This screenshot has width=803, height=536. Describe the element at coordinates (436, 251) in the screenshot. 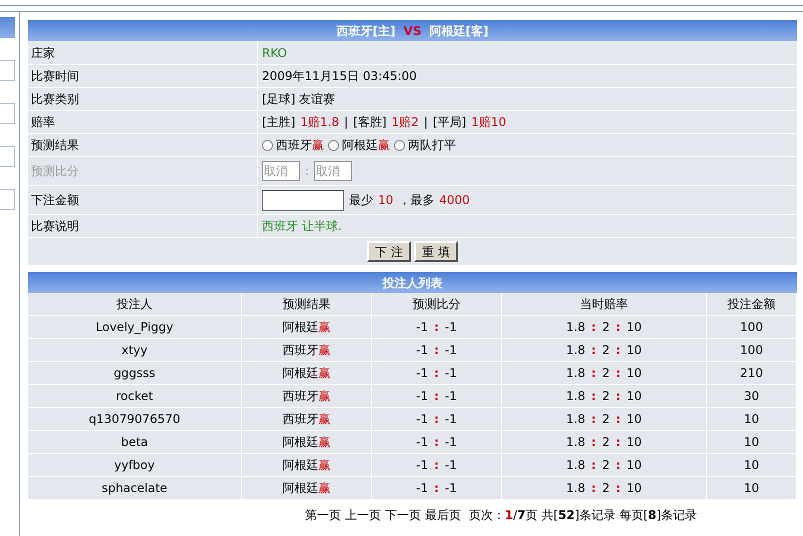

I see `form-button: 重 填` at that location.